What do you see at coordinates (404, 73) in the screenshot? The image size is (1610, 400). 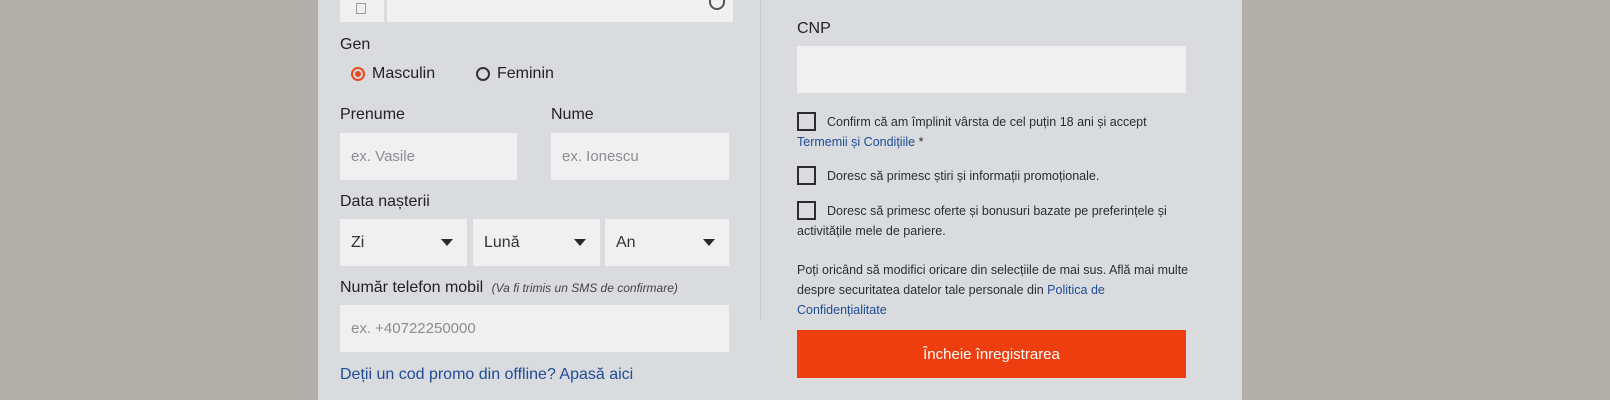 I see `gender-option-male: Masculin` at bounding box center [404, 73].